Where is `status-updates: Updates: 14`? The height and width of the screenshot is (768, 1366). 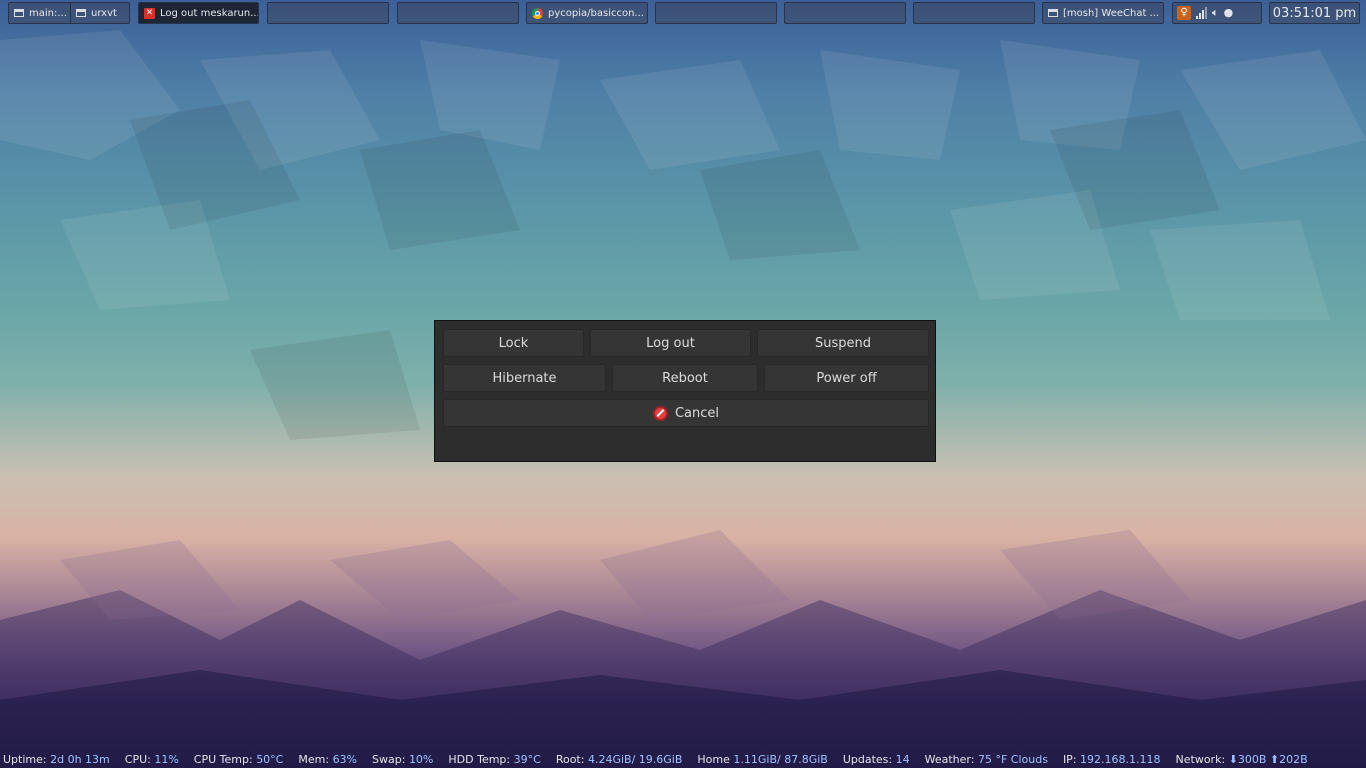 status-updates: Updates: 14 is located at coordinates (876, 759).